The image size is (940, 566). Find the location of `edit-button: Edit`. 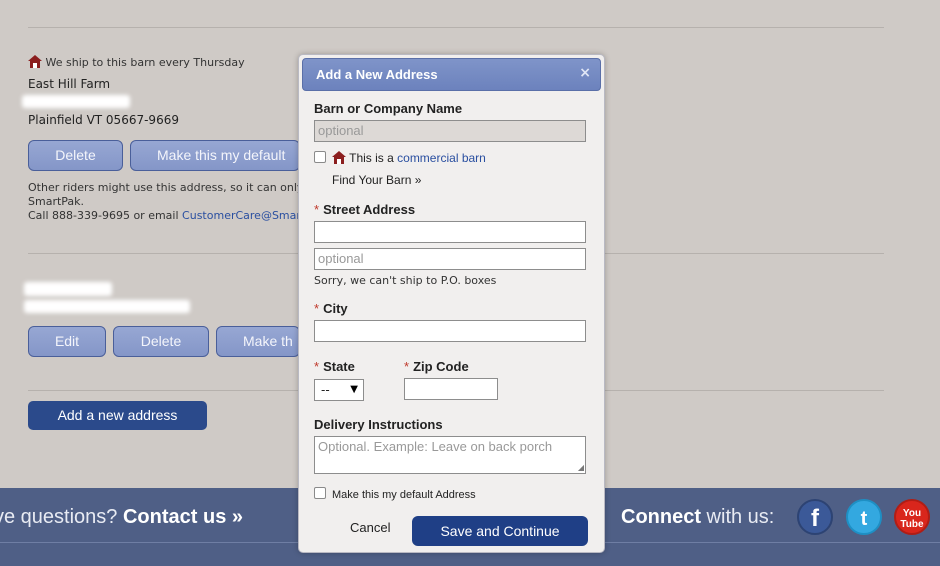

edit-button: Edit is located at coordinates (67, 341).